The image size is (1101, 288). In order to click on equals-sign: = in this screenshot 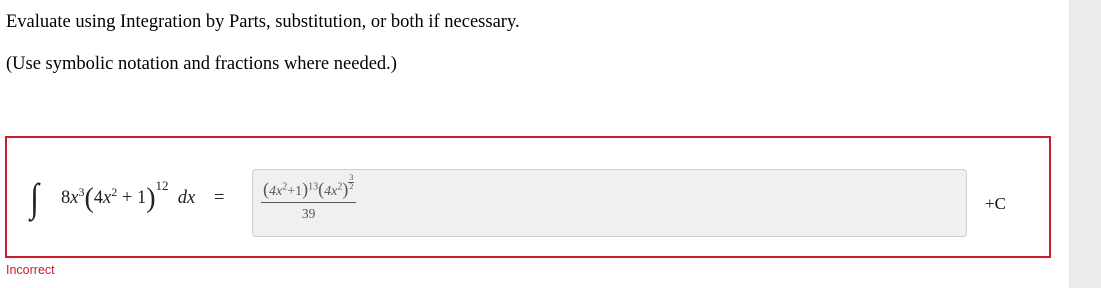, I will do `click(219, 198)`.